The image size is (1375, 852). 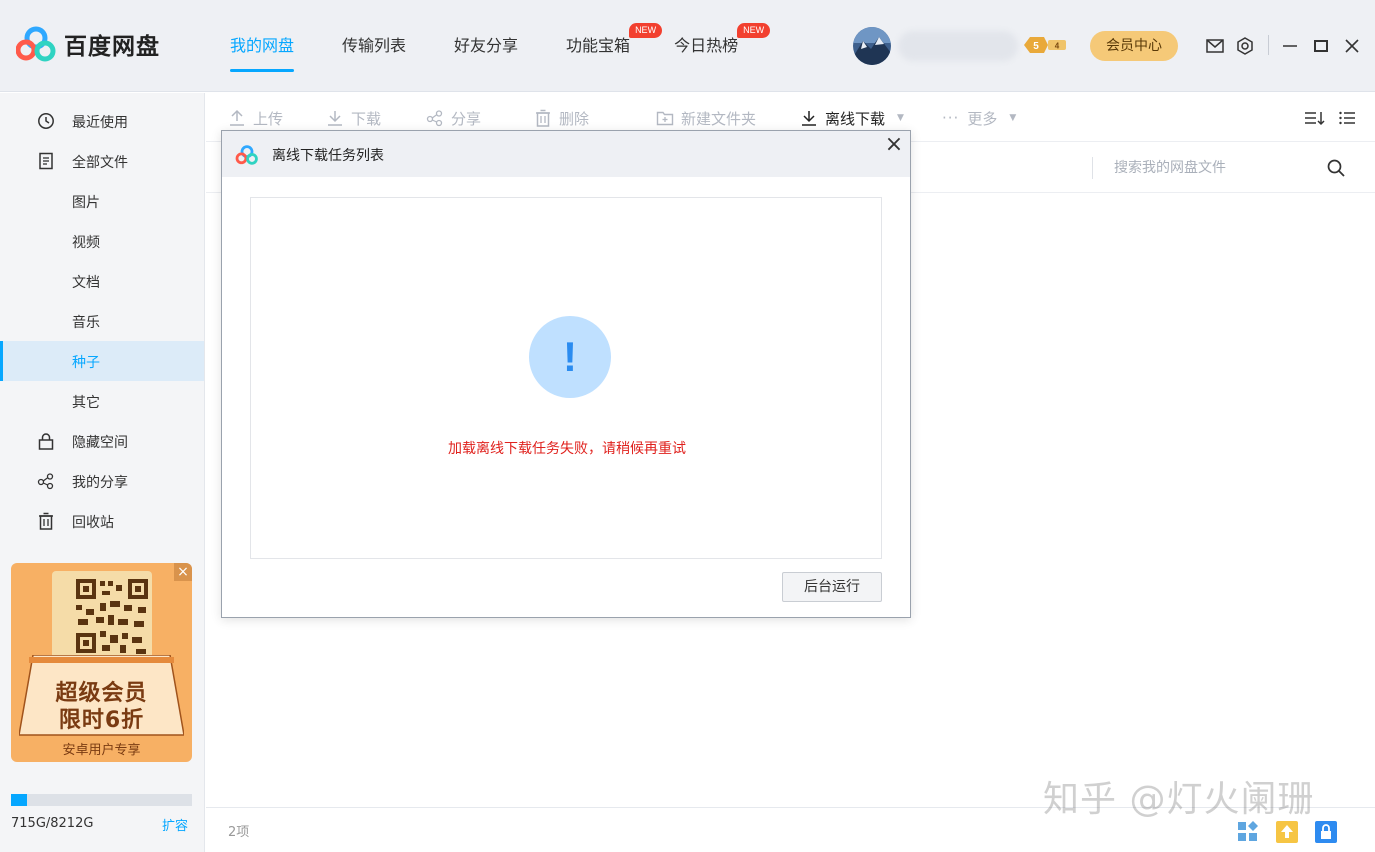 I want to click on tab-toolbox: 功能宝箱 NEW, so click(x=614, y=47).